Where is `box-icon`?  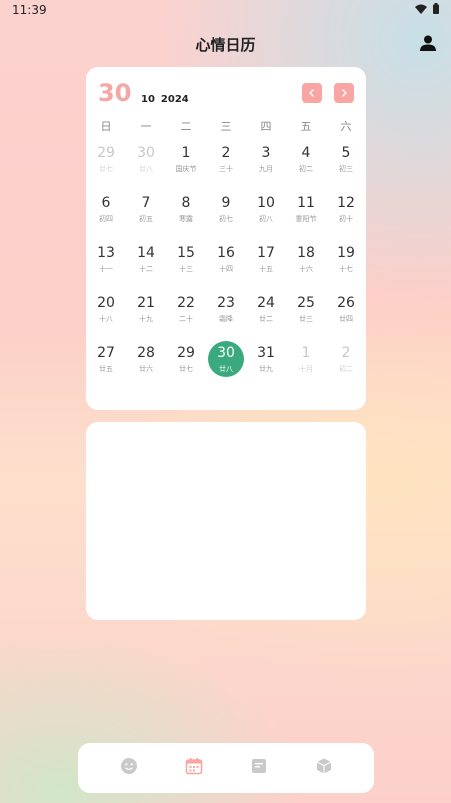
box-icon is located at coordinates (324, 768).